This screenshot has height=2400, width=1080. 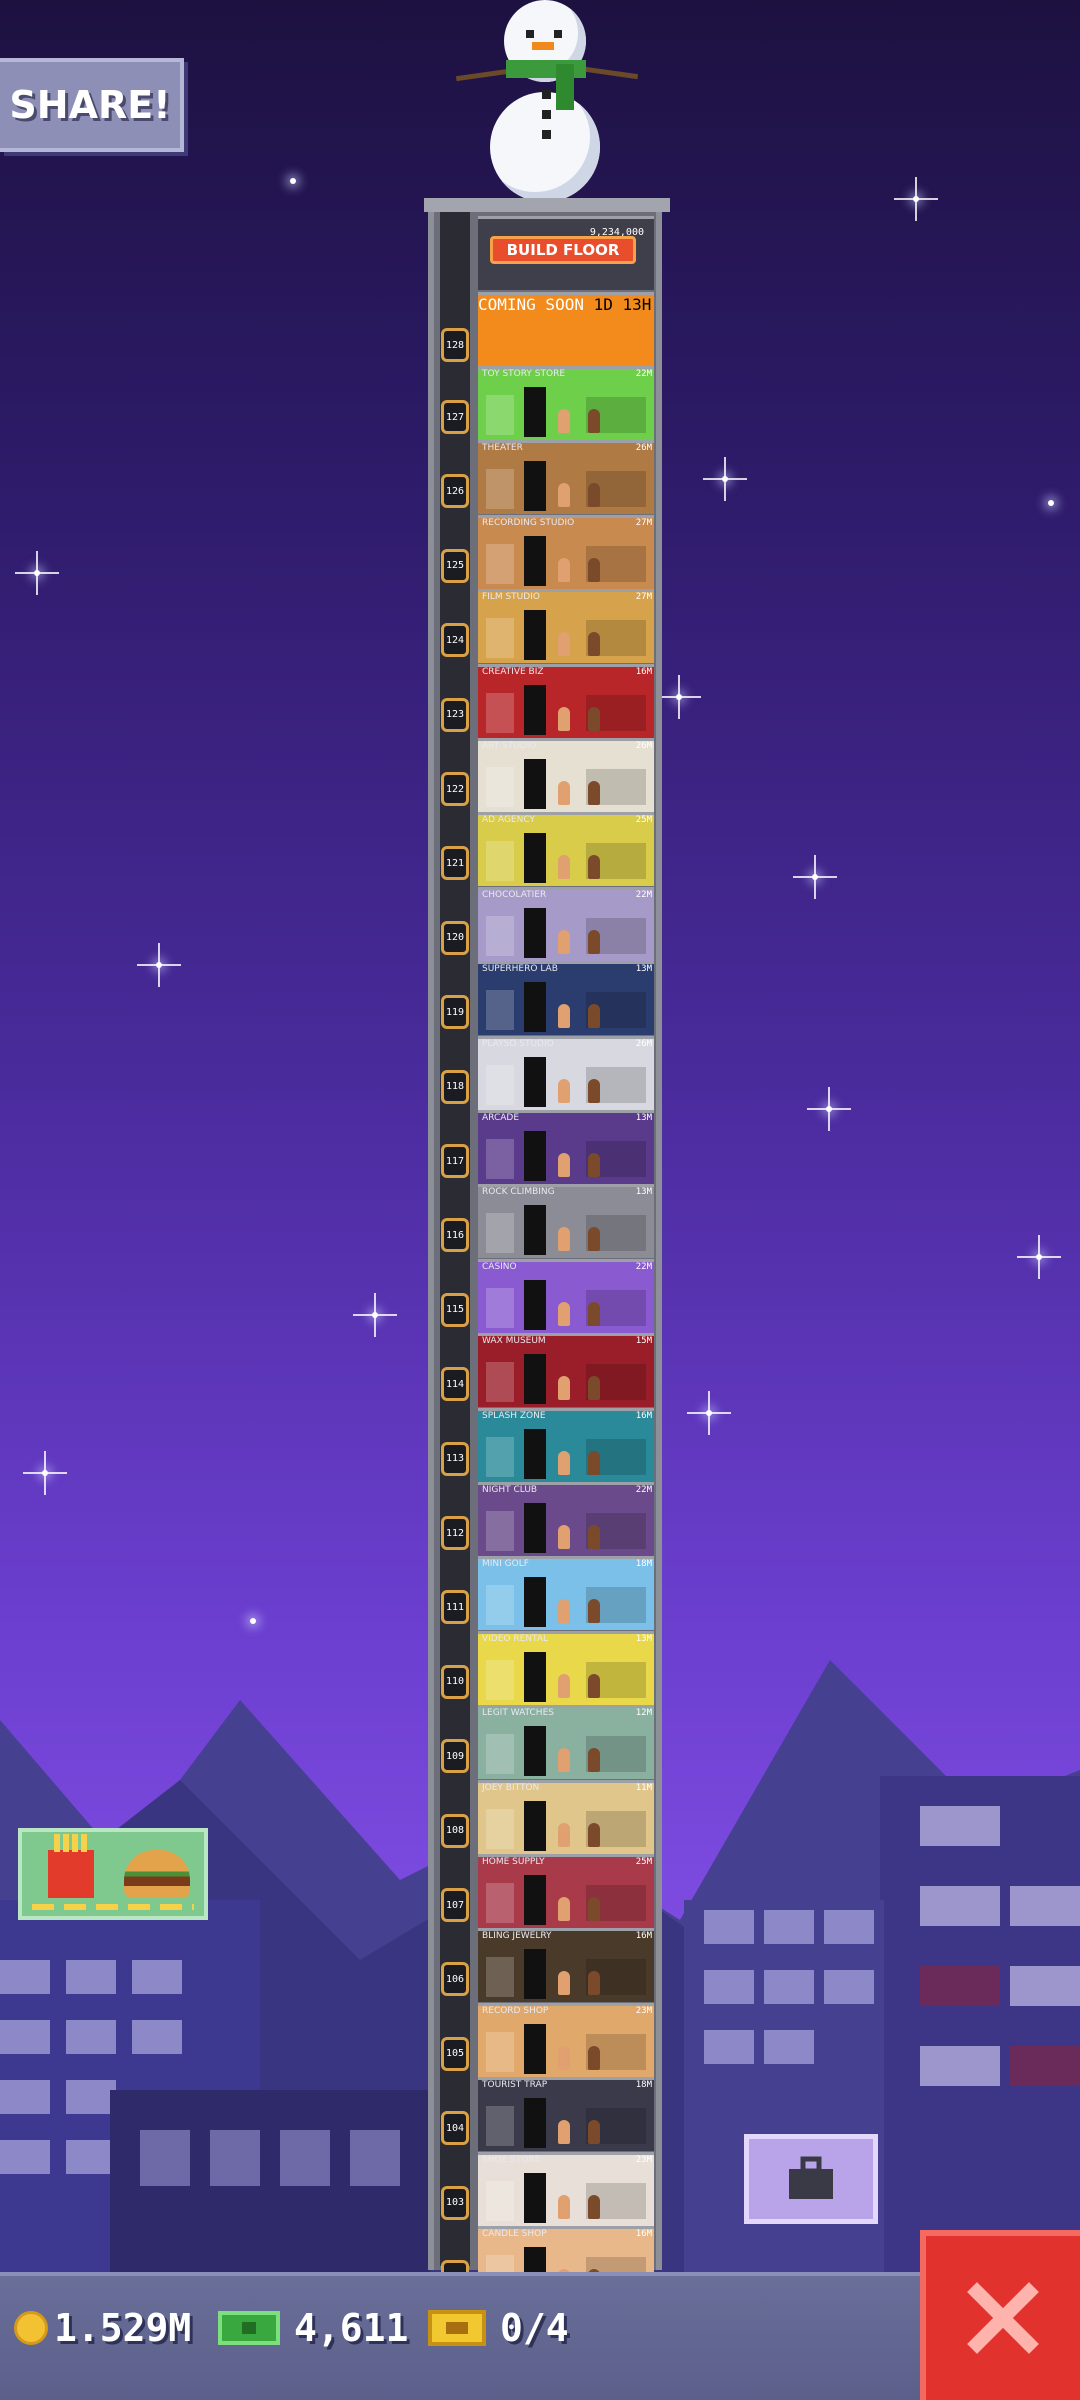 I want to click on floor-107: HOME SUPPLY 25M, so click(x=566, y=1891).